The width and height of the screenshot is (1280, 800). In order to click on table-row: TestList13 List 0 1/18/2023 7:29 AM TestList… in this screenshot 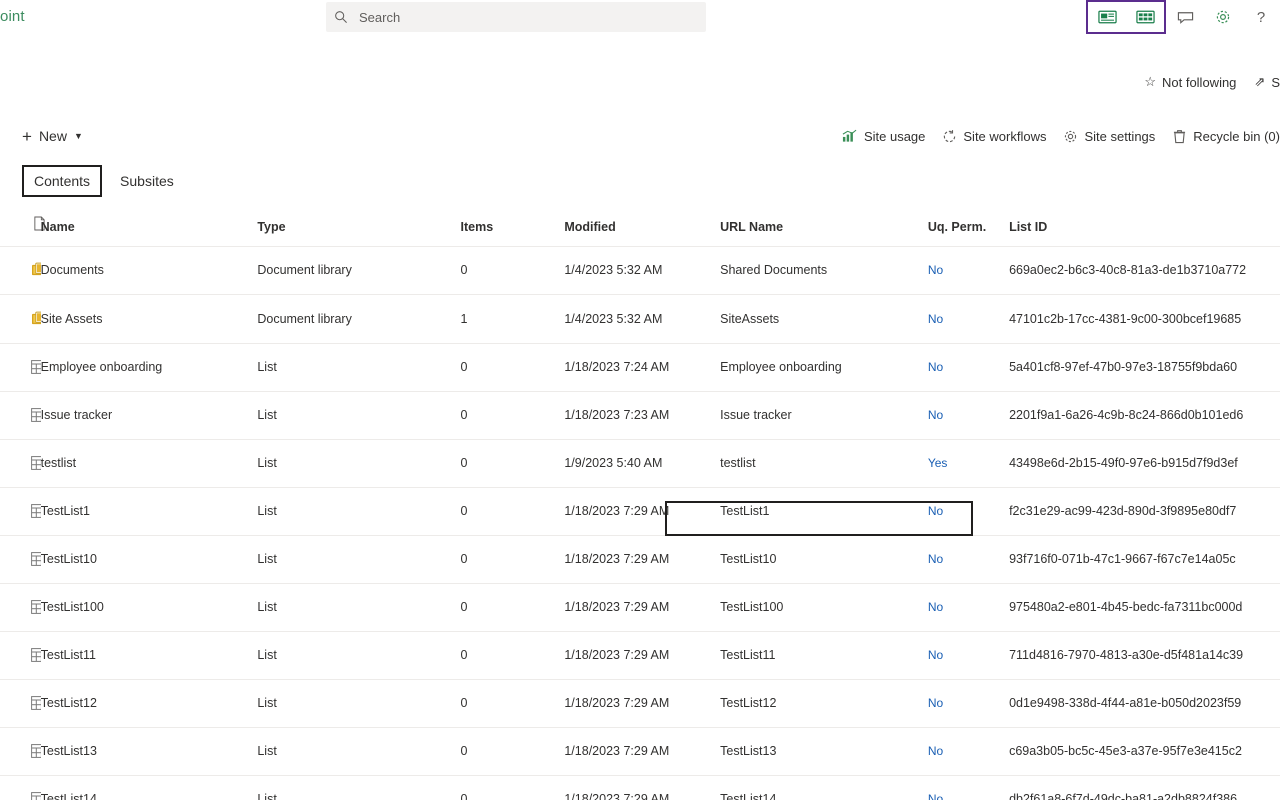, I will do `click(640, 751)`.